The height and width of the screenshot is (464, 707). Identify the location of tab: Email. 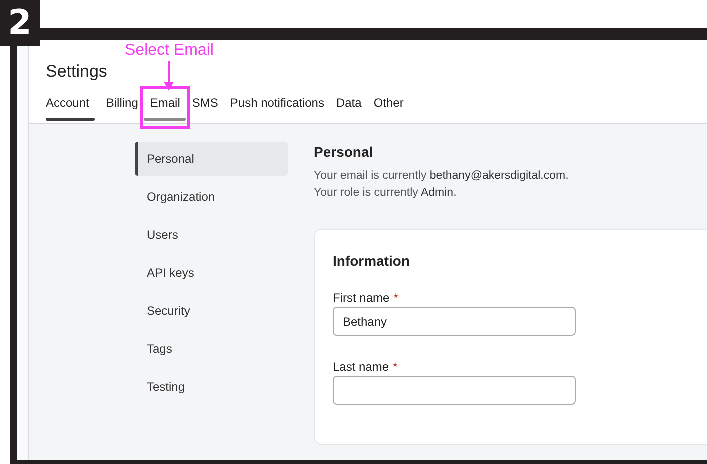
(165, 108).